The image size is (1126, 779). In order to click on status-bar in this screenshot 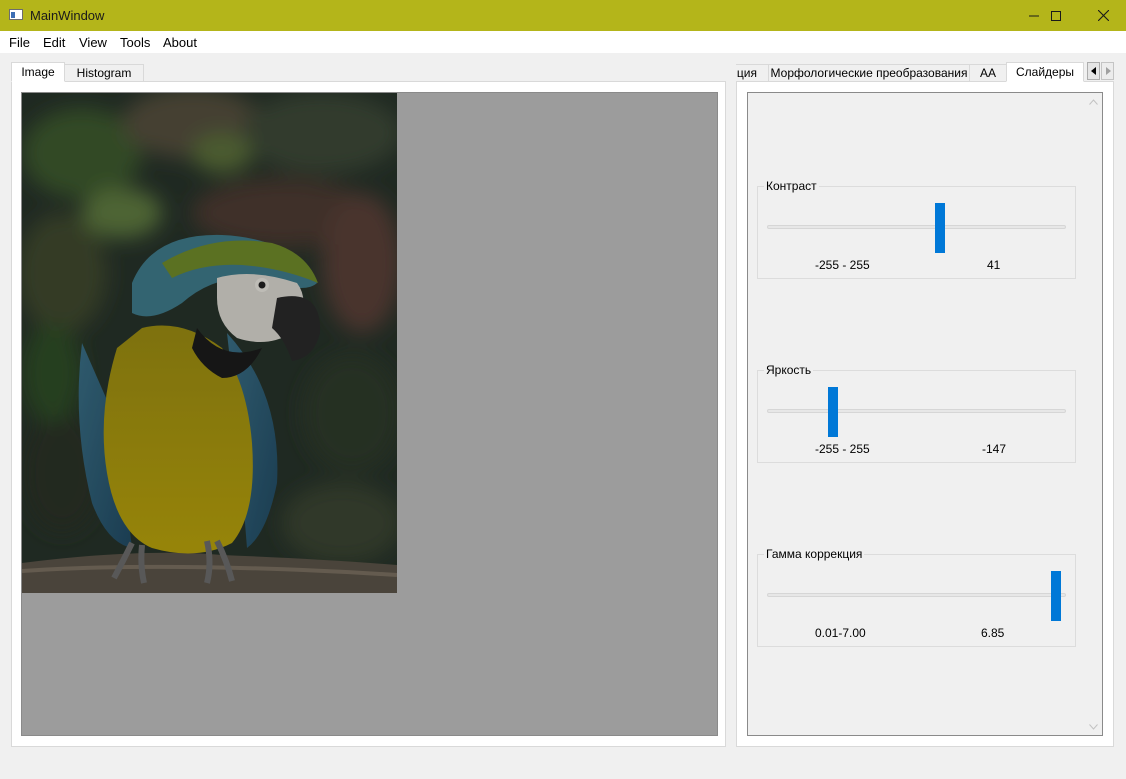, I will do `click(563, 768)`.